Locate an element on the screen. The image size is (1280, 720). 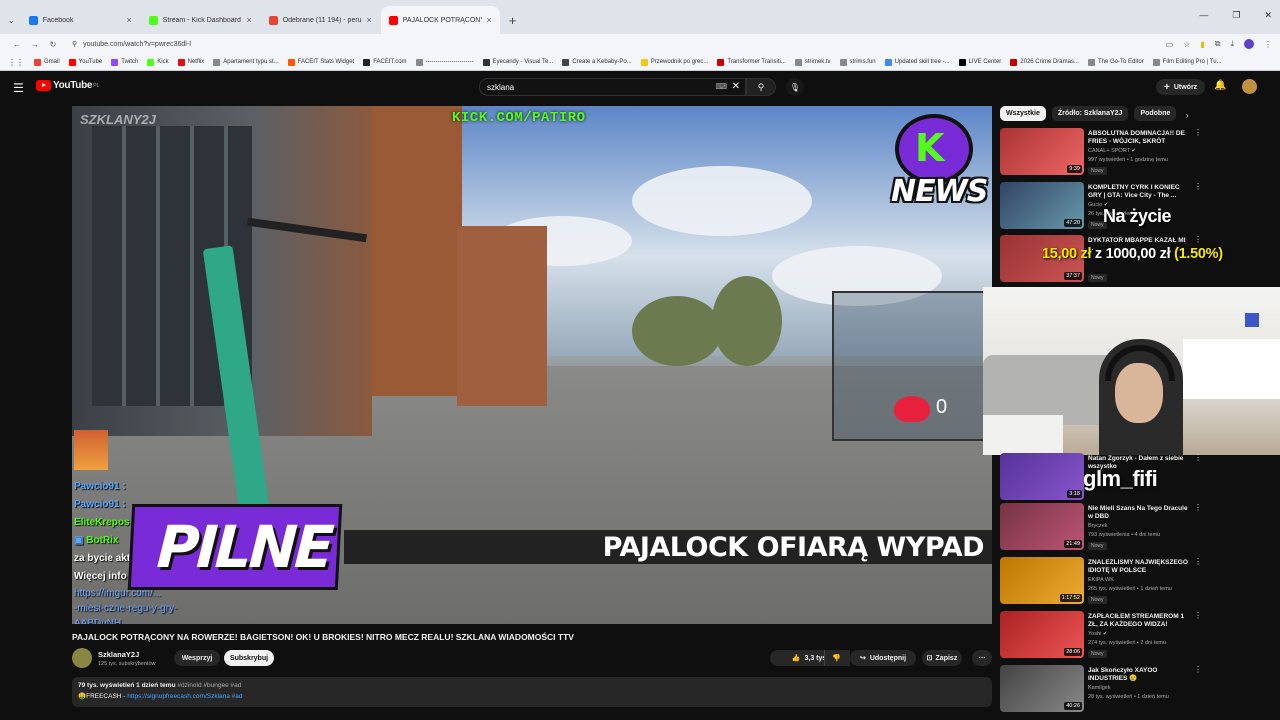
filter-chips: Wszystkie Źródło: SzklanaY2J Podobne is located at coordinates (1140, 114).